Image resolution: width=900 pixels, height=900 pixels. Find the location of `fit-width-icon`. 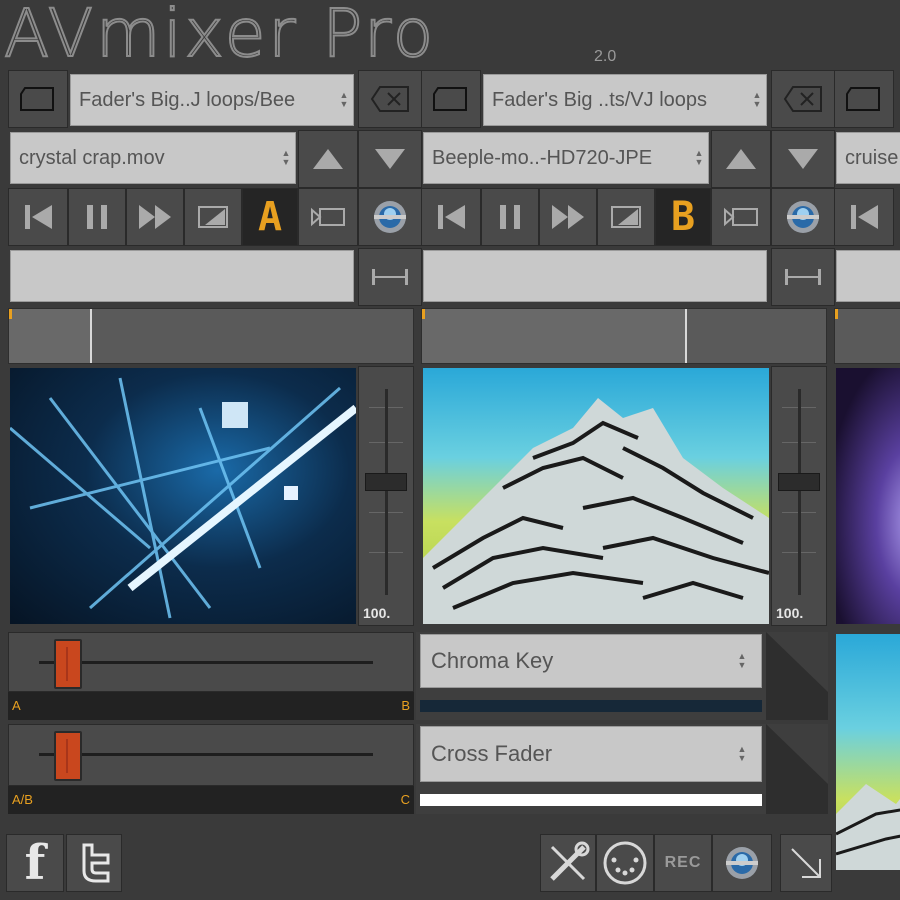

fit-width-icon is located at coordinates (390, 277).